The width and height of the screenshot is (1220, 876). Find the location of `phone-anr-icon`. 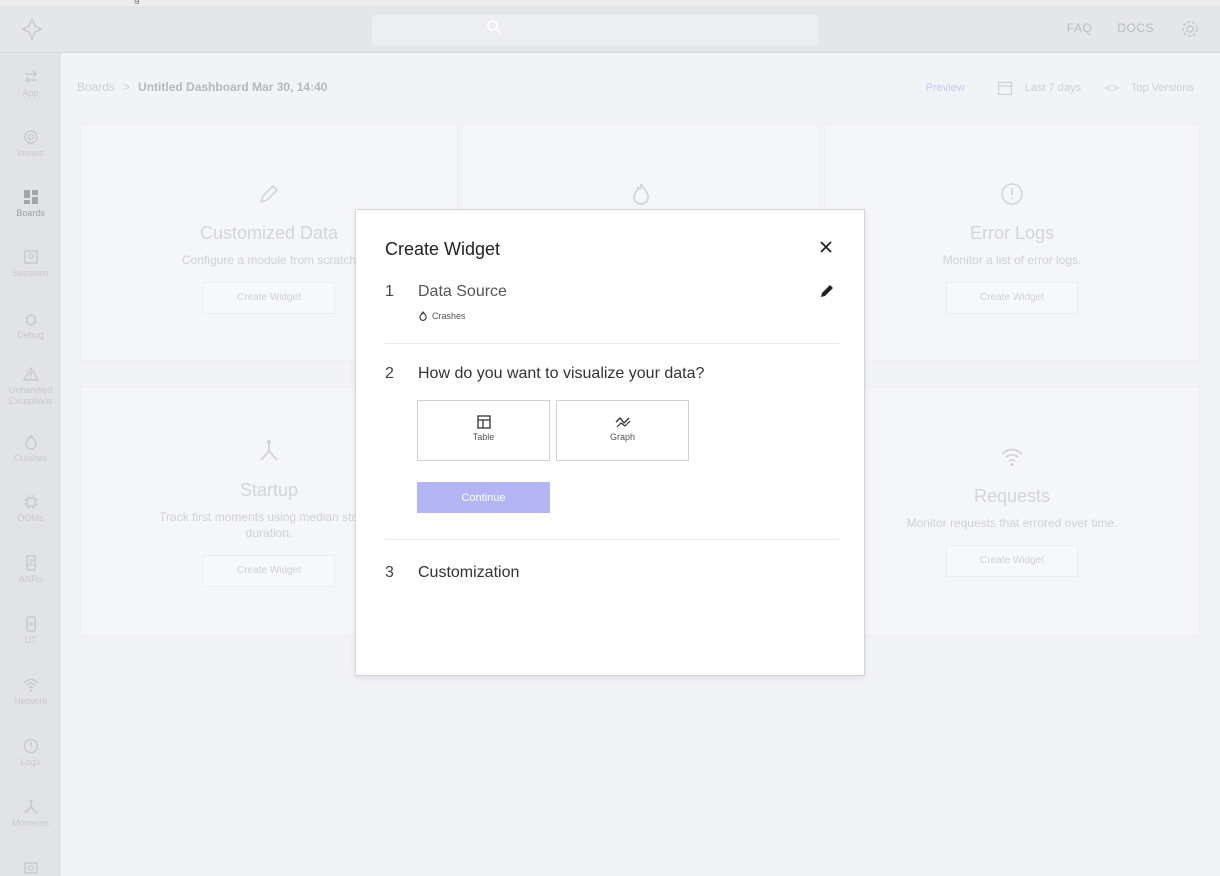

phone-anr-icon is located at coordinates (30, 563).